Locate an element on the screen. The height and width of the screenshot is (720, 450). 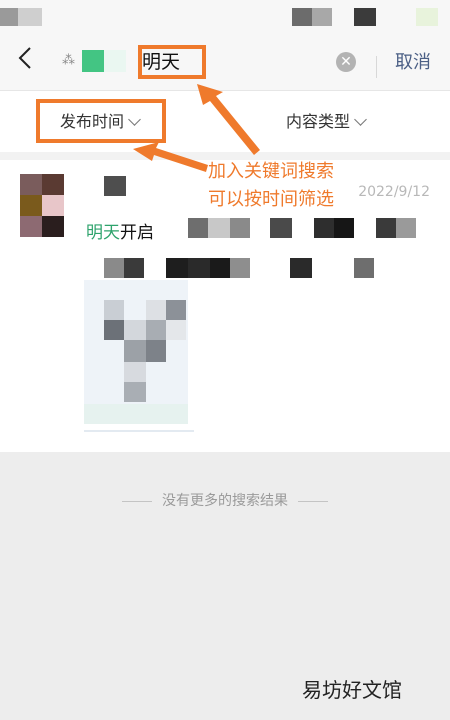
highlighted-keyword: 明天 is located at coordinates (103, 233).